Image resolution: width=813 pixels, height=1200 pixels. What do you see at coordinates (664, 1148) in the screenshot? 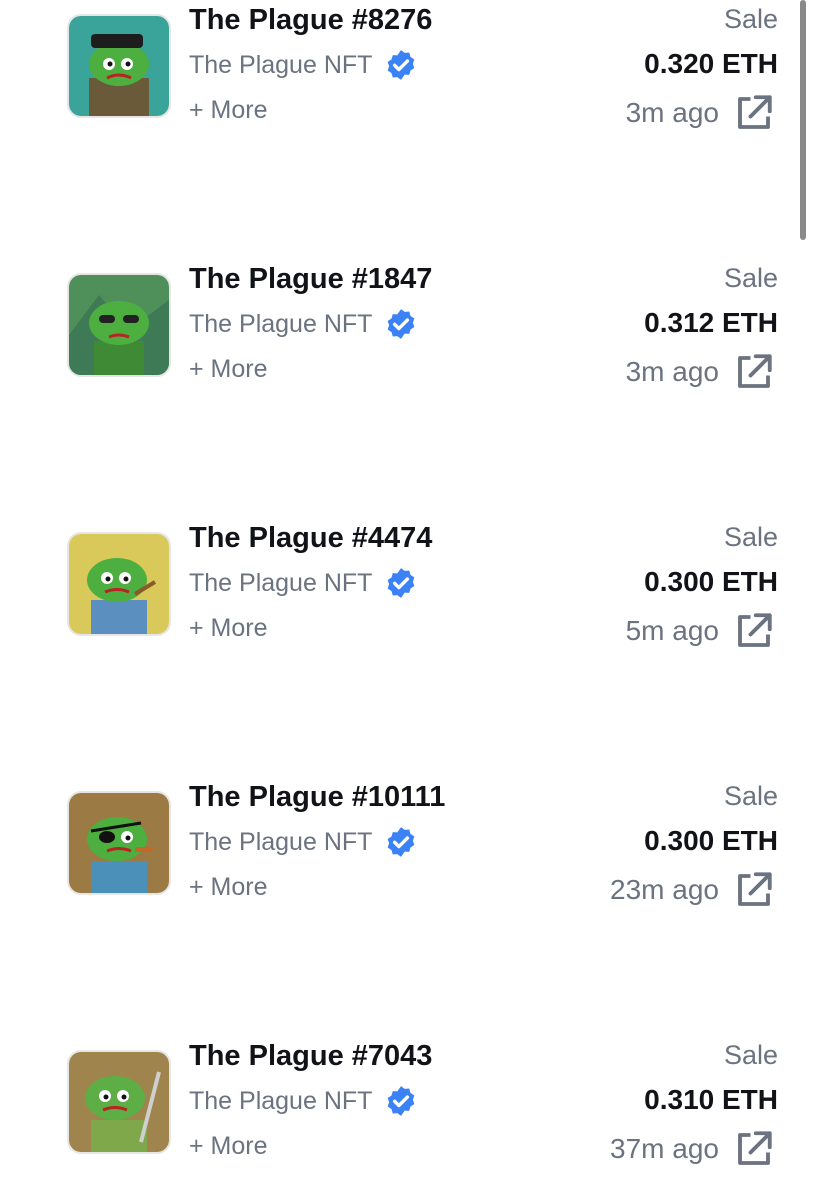
I see `time-ago: 37m ago` at bounding box center [664, 1148].